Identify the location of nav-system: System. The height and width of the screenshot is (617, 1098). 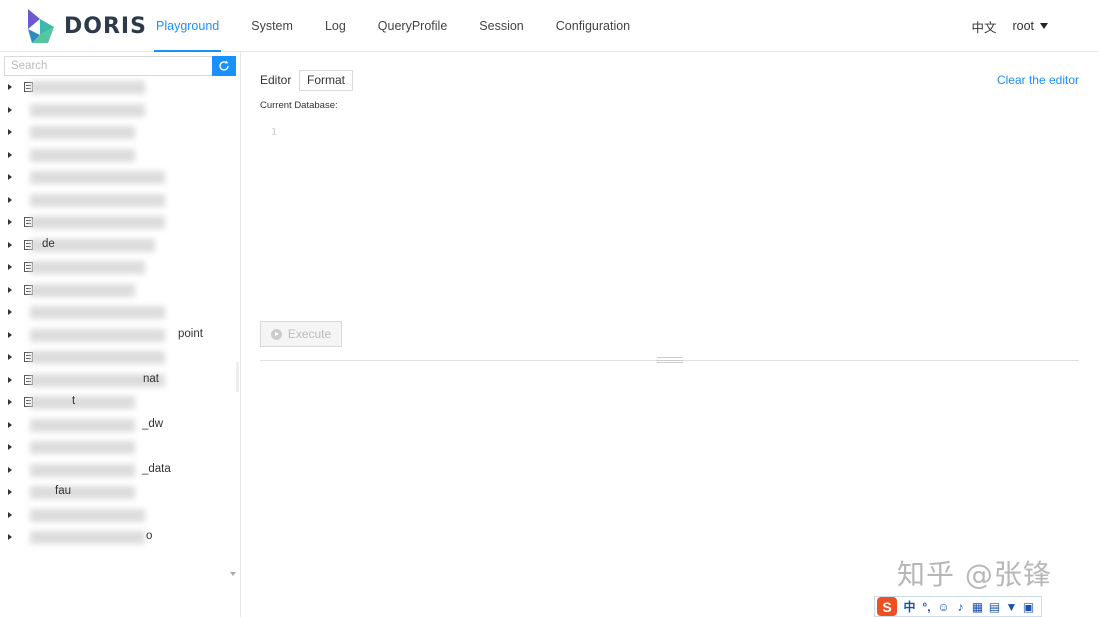
(272, 26).